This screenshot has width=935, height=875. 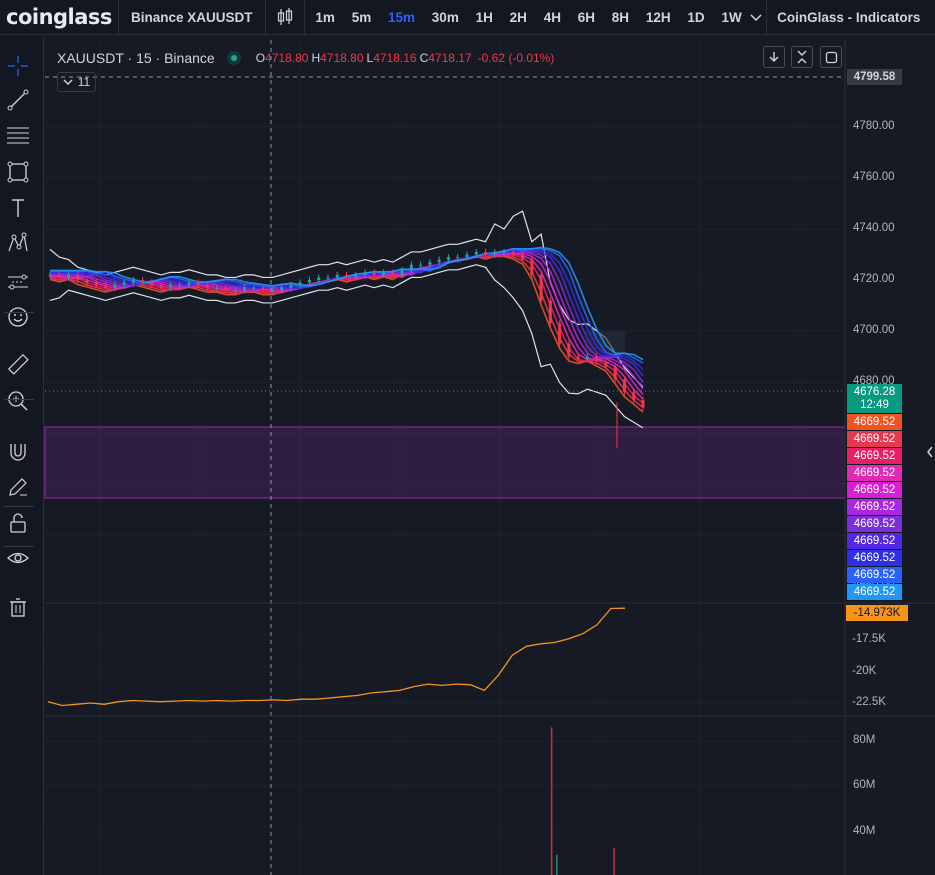 I want to click on more-intervals-button, so click(x=758, y=17).